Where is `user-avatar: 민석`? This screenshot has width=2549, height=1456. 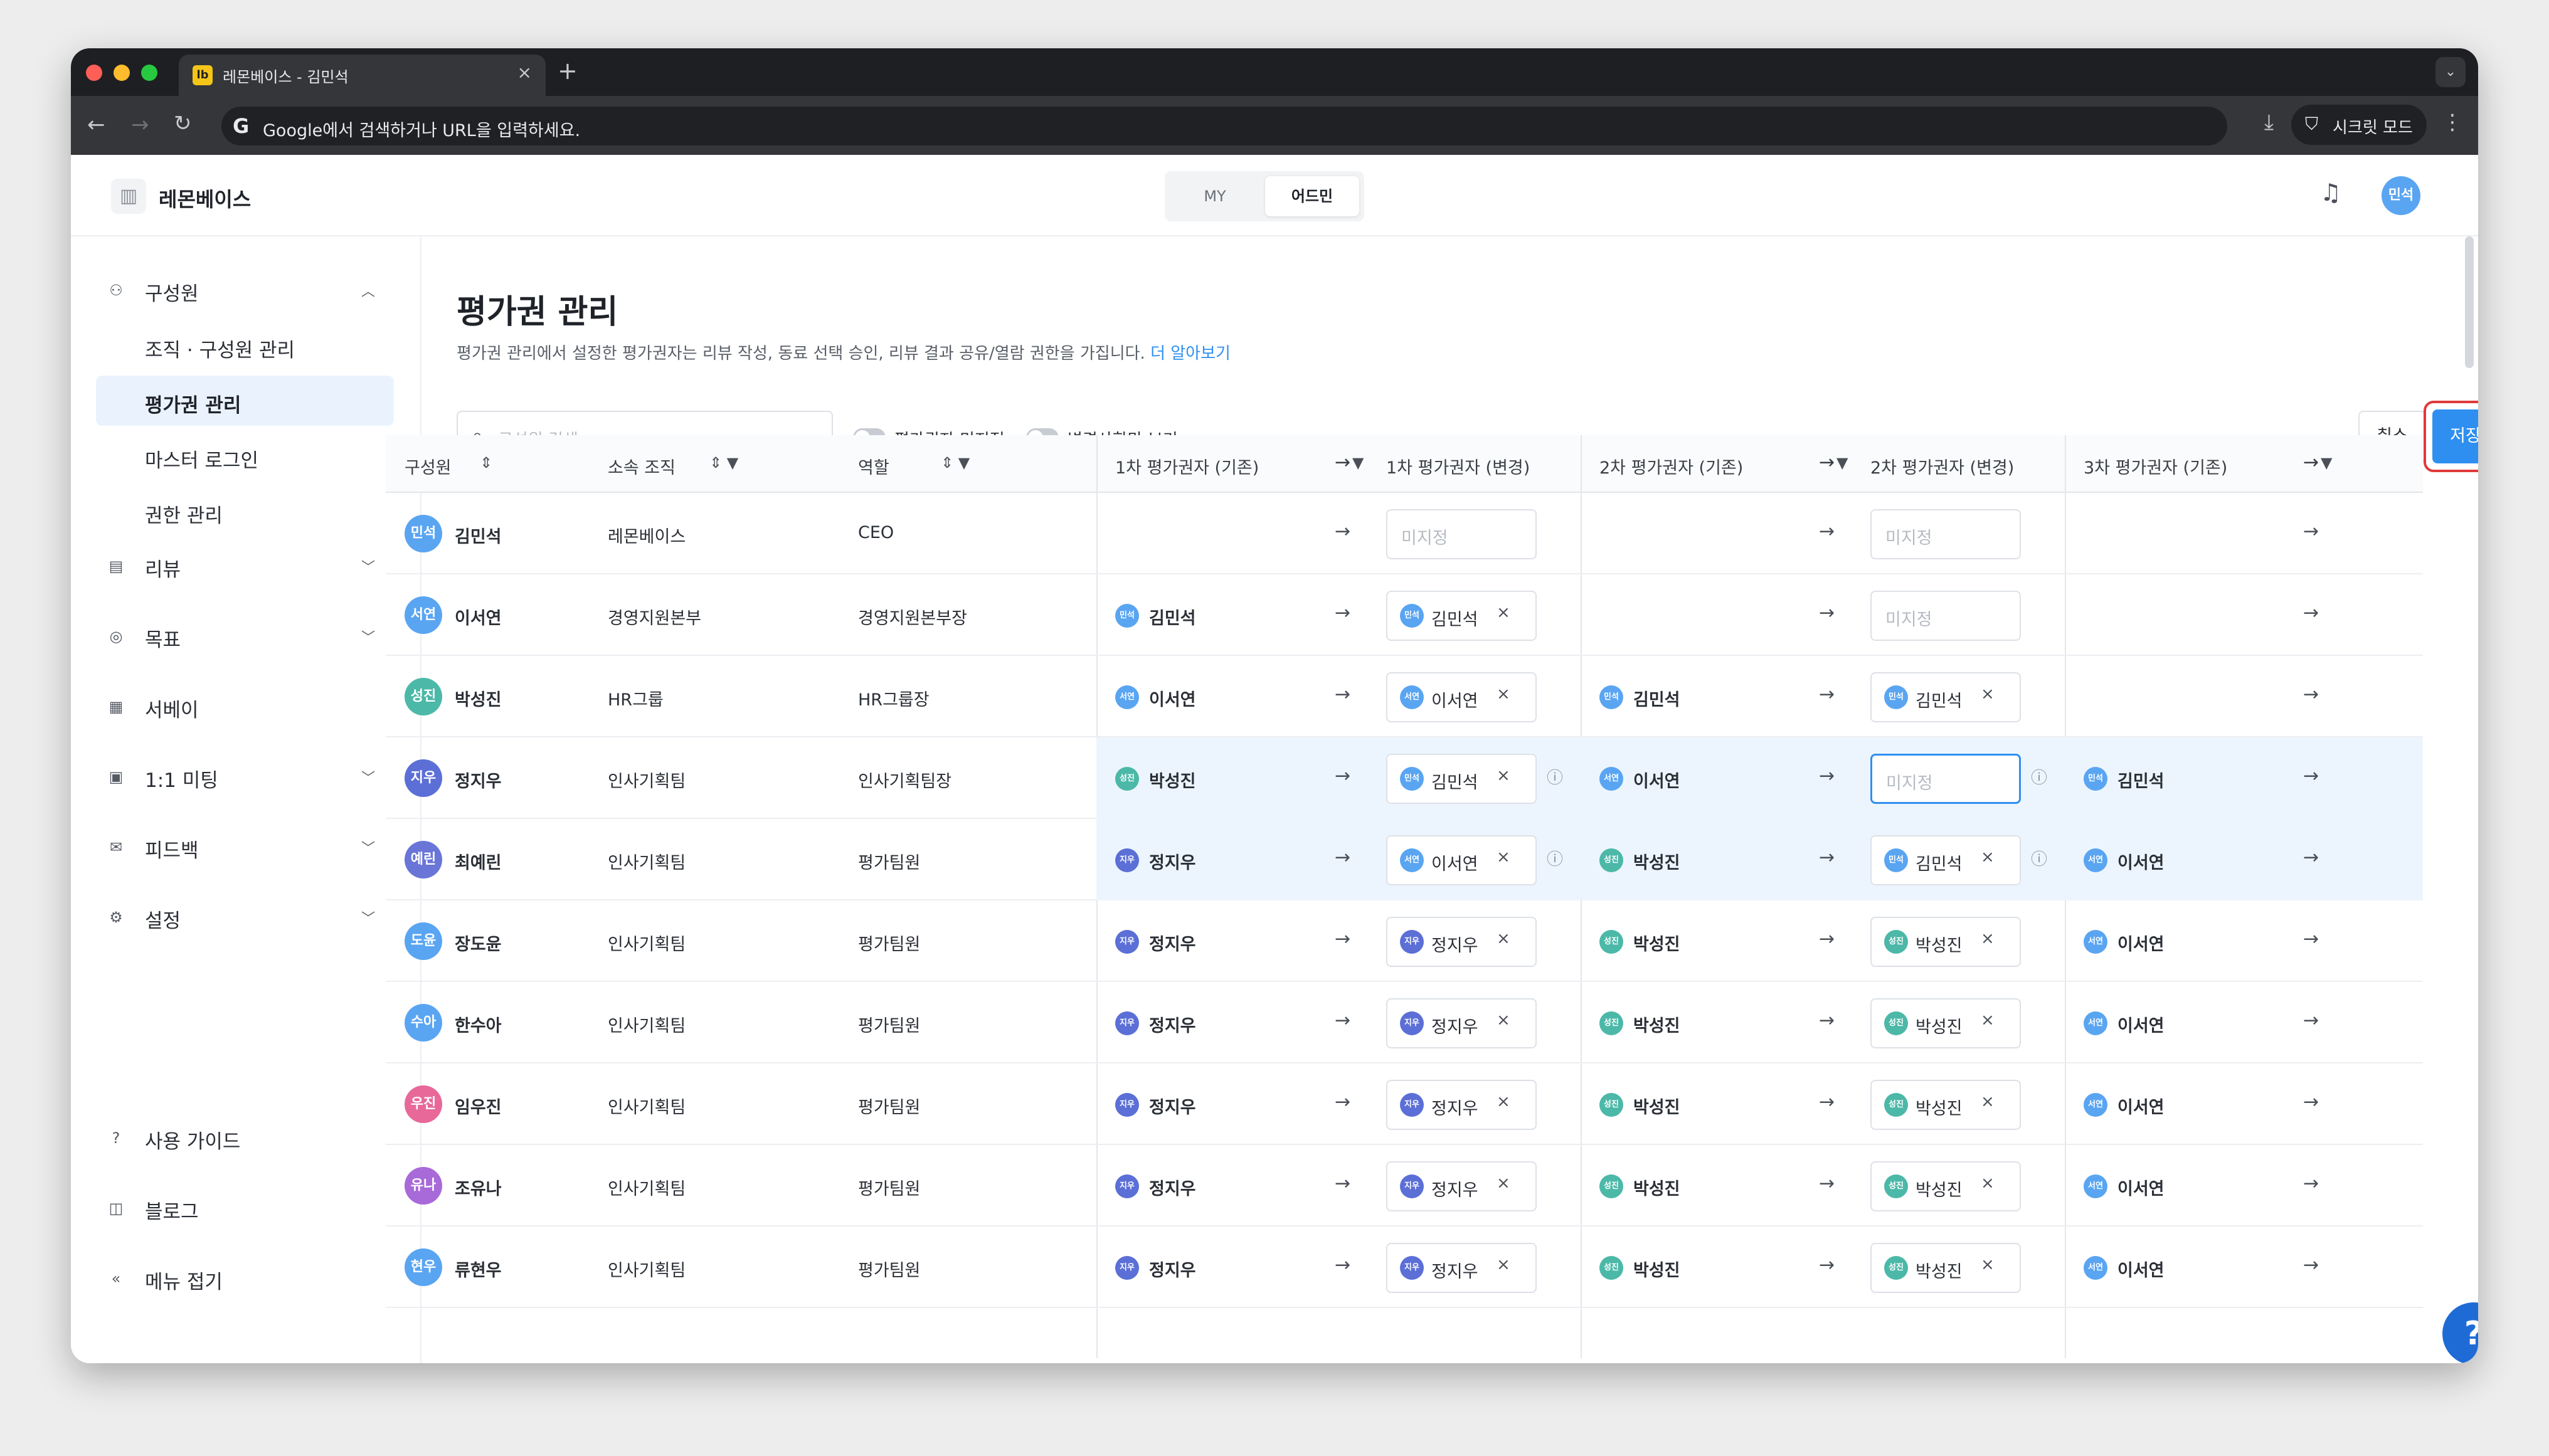
user-avatar: 민석 is located at coordinates (2401, 196).